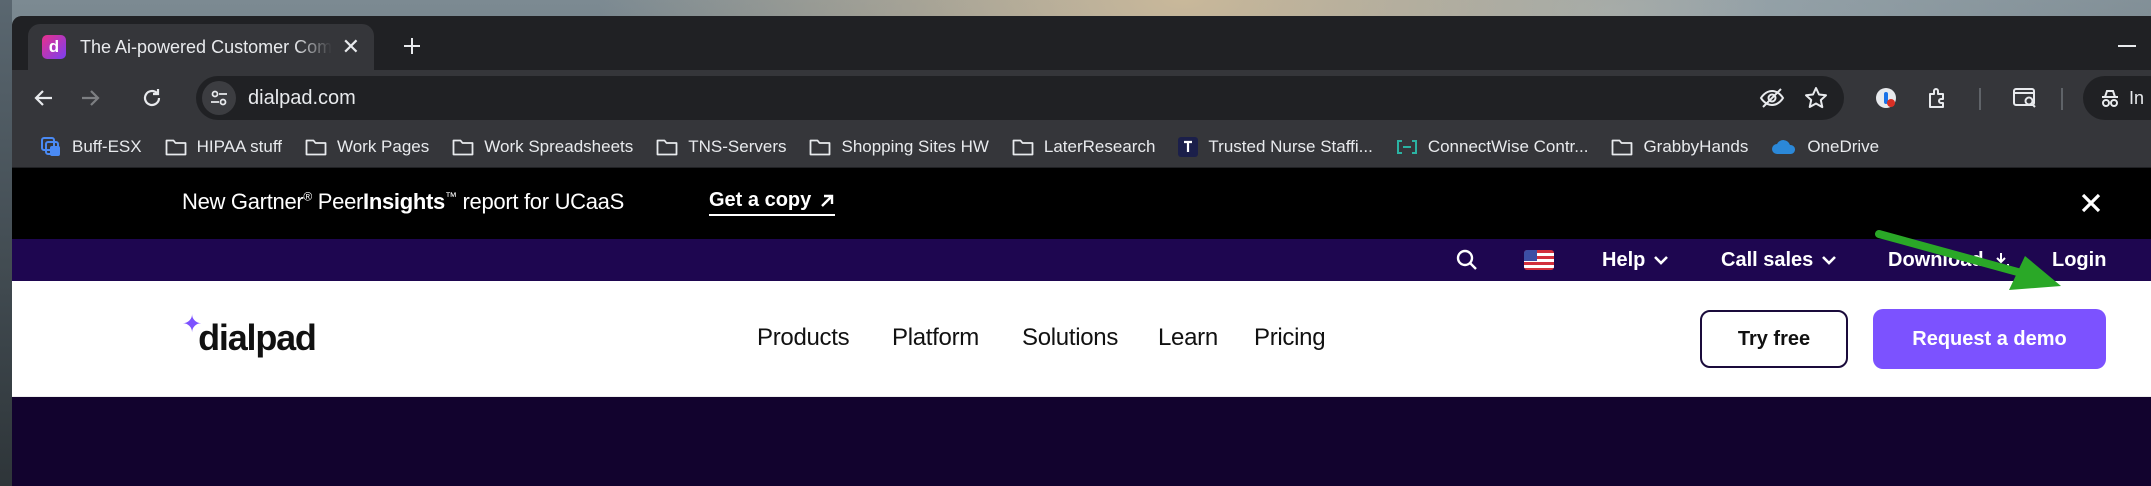 This screenshot has height=486, width=2151. I want to click on bookmark-tns-servers: TNS-Servers, so click(720, 147).